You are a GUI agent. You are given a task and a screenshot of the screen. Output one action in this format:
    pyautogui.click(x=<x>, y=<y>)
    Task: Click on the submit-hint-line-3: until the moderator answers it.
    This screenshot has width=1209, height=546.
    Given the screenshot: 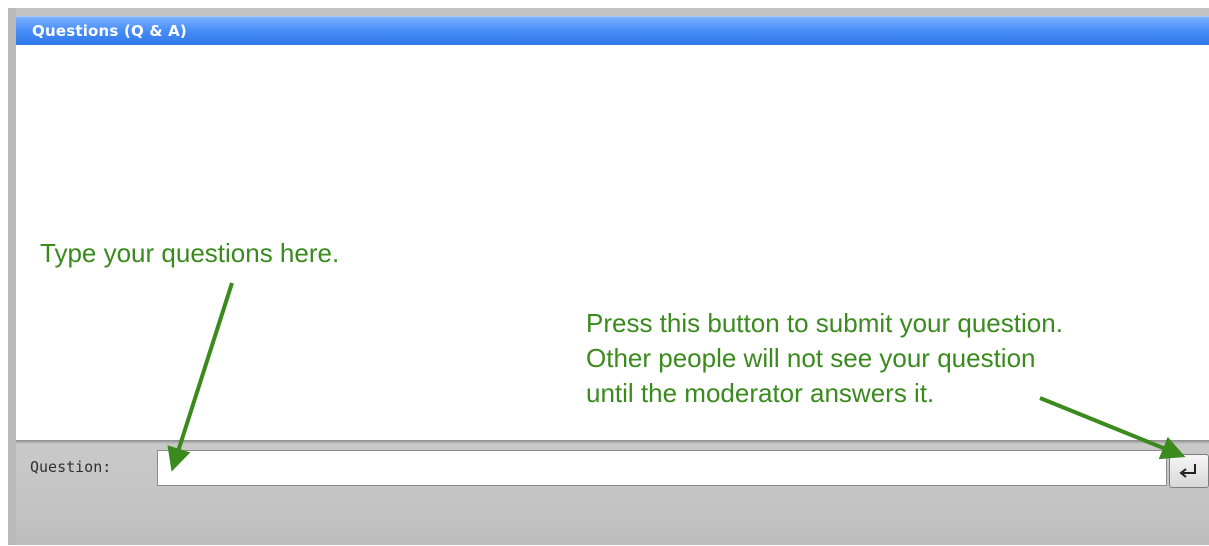 What is the action you would take?
    pyautogui.click(x=760, y=393)
    